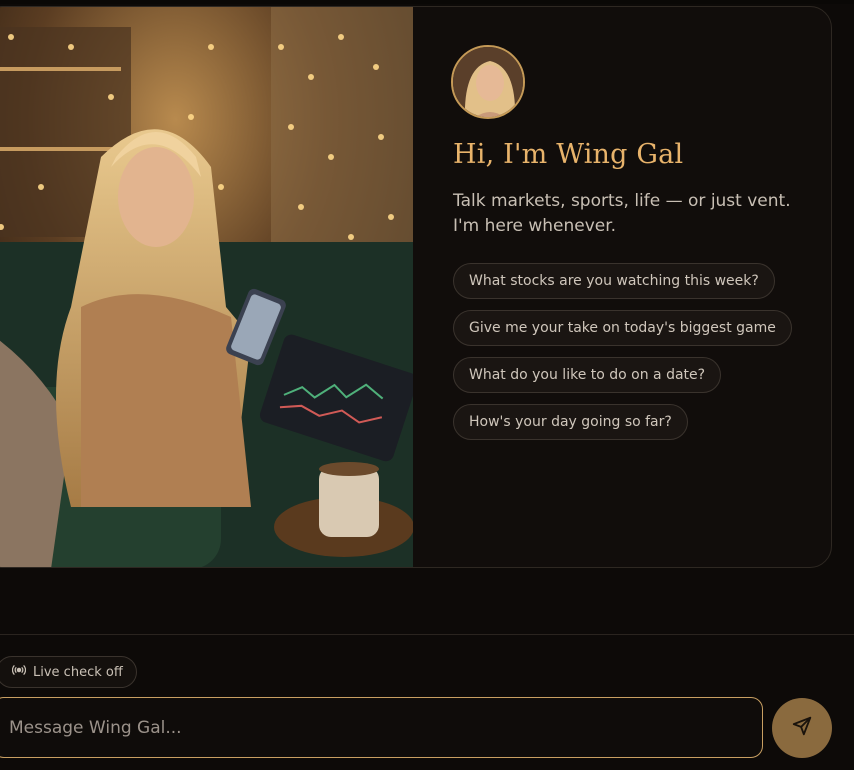  Describe the element at coordinates (488, 82) in the screenshot. I see `avatar` at that location.